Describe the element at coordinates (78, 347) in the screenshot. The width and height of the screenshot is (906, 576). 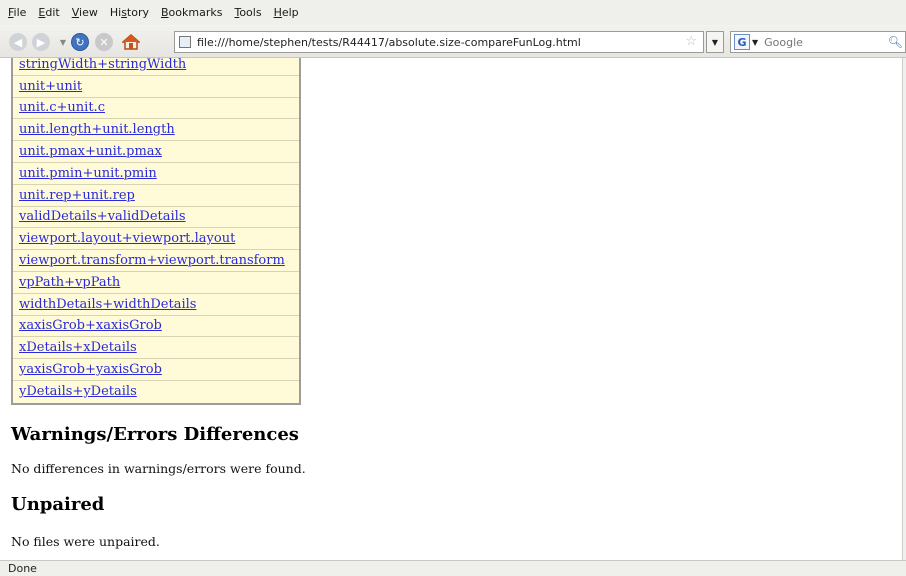
I see `function-link: xDetails+xDetails` at that location.